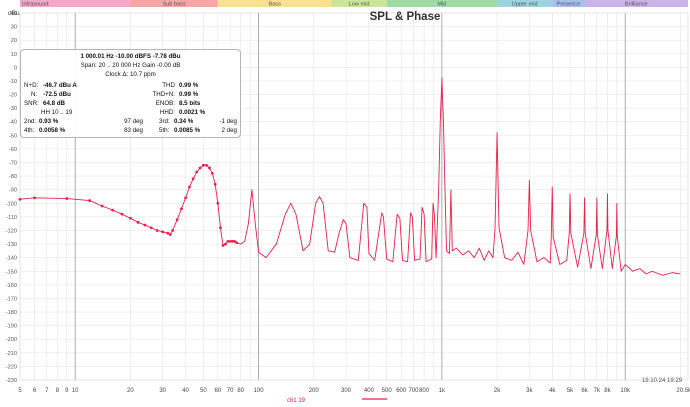 The image size is (690, 407). What do you see at coordinates (662, 381) in the screenshot?
I see `timestamp-label: 19.10.24 19:29` at bounding box center [662, 381].